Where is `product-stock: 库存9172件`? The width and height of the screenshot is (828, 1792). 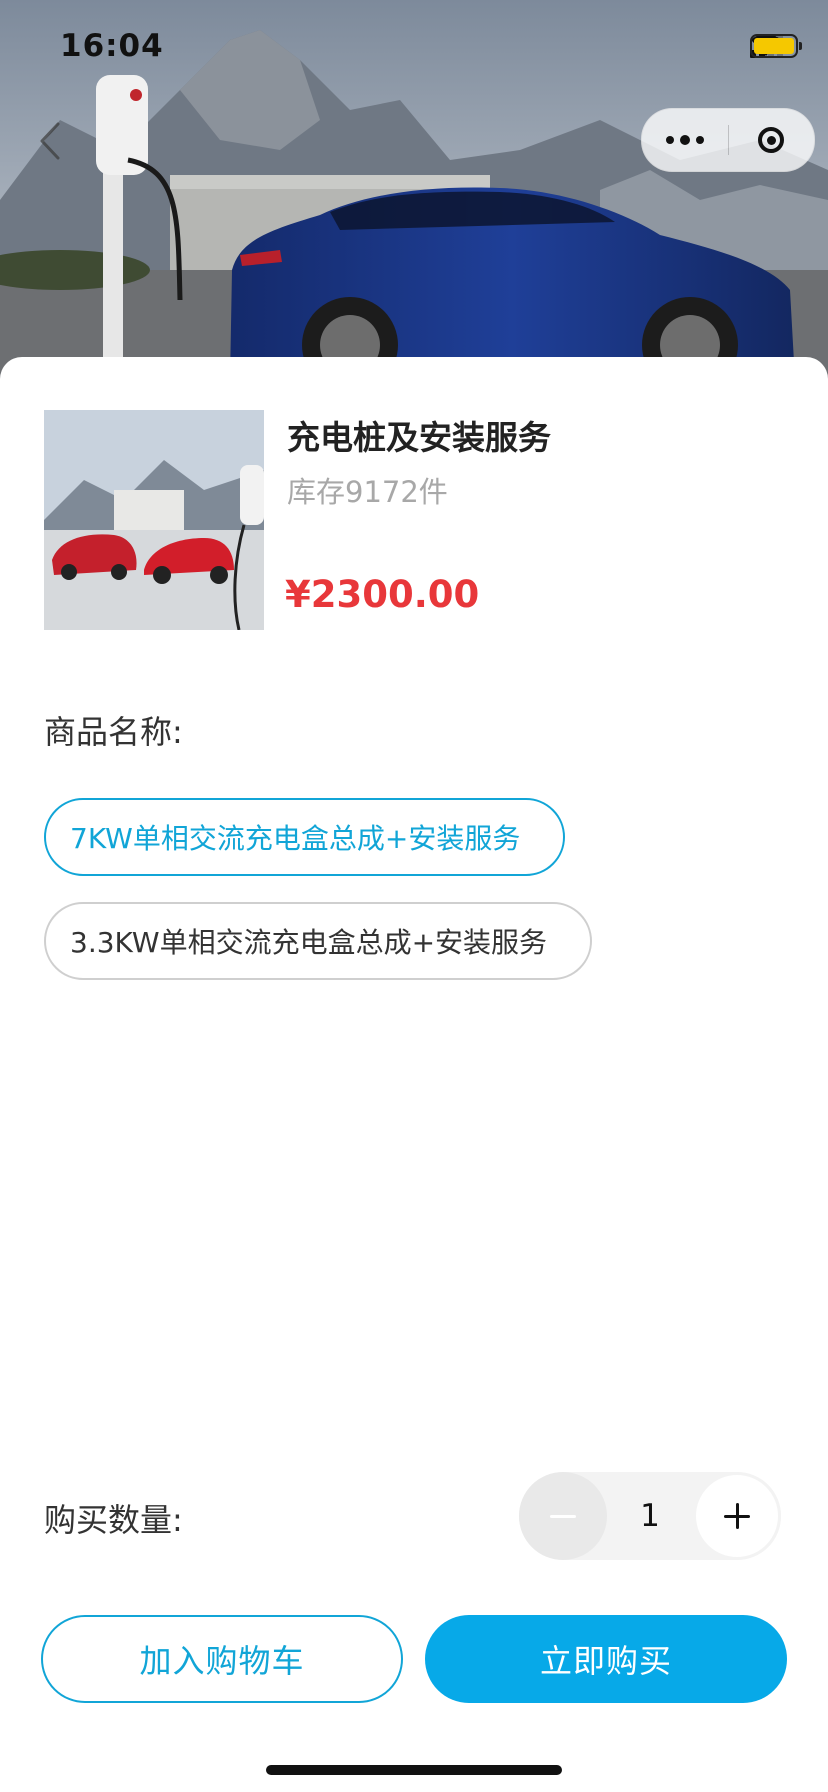 product-stock: 库存9172件 is located at coordinates (367, 492).